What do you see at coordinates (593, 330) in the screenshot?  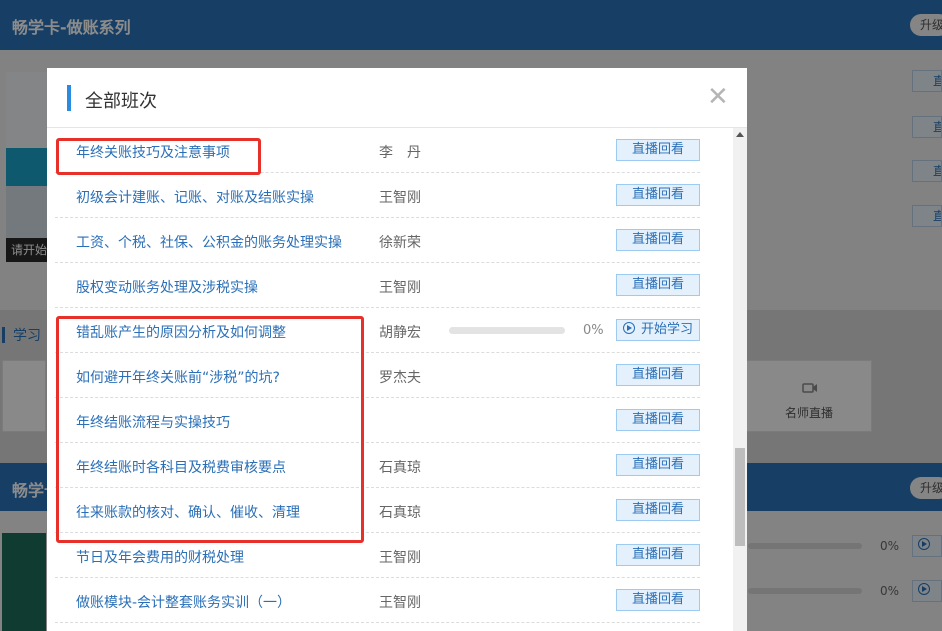 I see `progress-percent: 0%` at bounding box center [593, 330].